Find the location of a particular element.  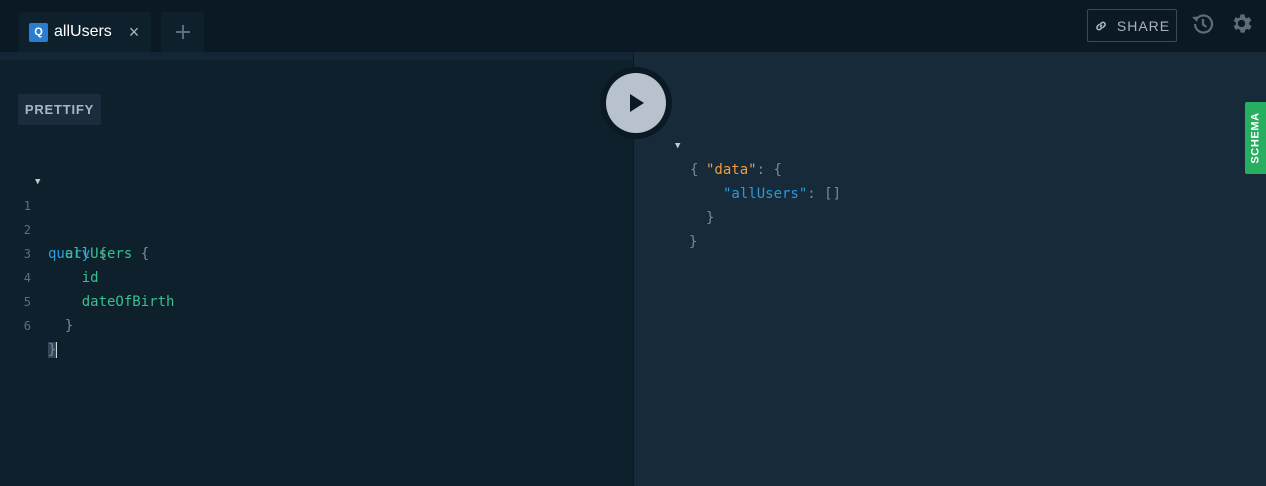

code-line: 6 } is located at coordinates (300, 324).